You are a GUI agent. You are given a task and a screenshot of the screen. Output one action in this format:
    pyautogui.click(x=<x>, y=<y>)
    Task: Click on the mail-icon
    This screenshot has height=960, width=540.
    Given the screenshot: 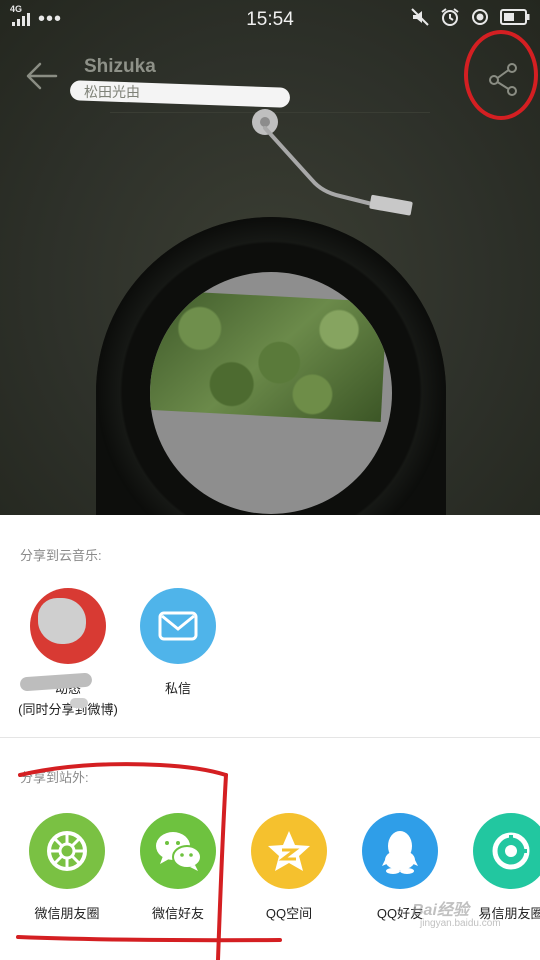 What is the action you would take?
    pyautogui.click(x=178, y=626)
    